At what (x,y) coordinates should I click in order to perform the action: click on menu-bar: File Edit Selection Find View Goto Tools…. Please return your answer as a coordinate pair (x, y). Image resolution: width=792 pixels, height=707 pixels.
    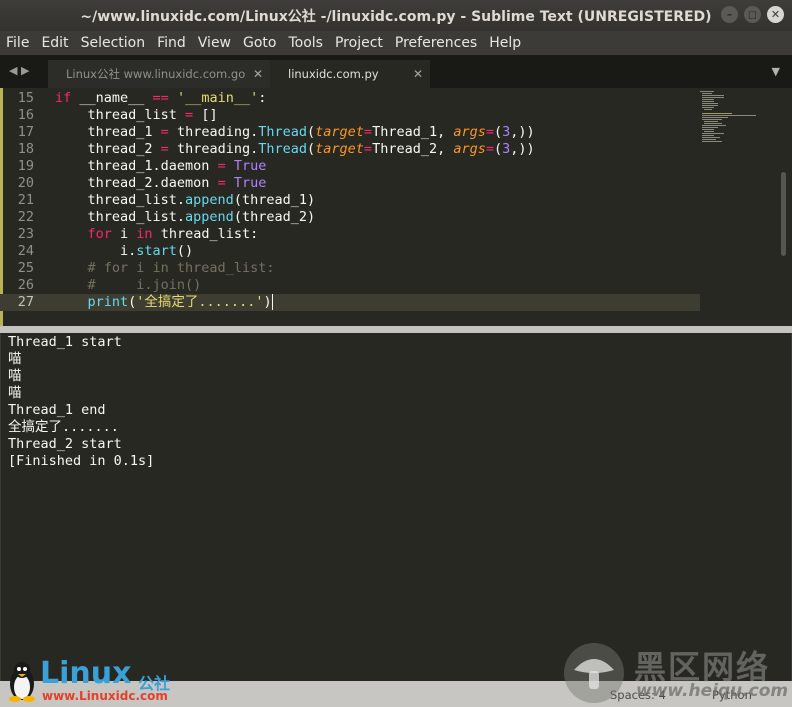
    Looking at the image, I should click on (396, 43).